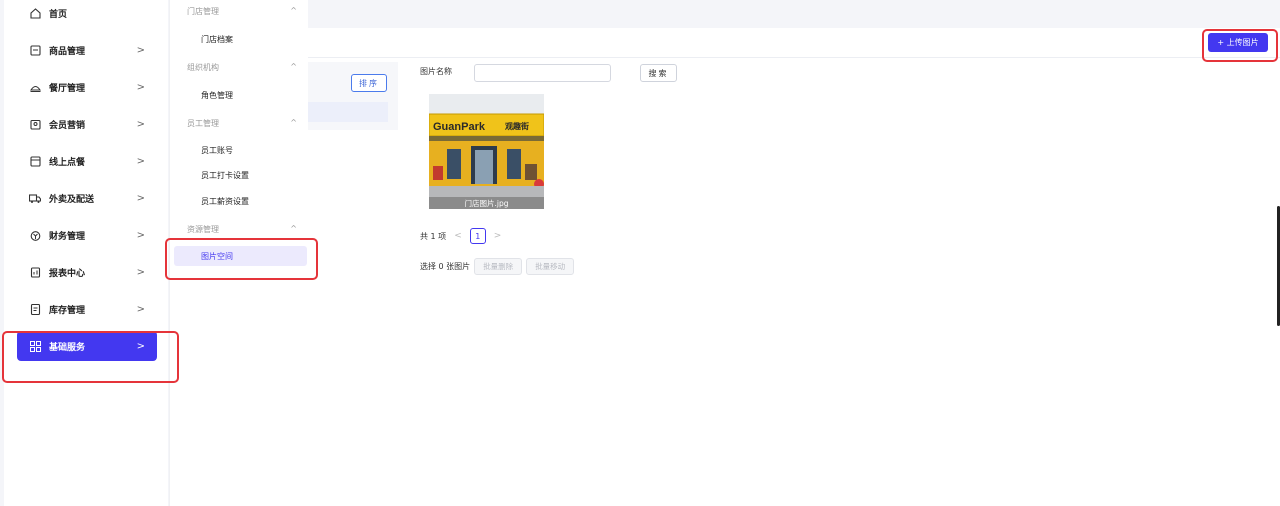 This screenshot has height=506, width=1280. What do you see at coordinates (67, 236) in the screenshot?
I see `sidebar-item-label: 财务管理` at bounding box center [67, 236].